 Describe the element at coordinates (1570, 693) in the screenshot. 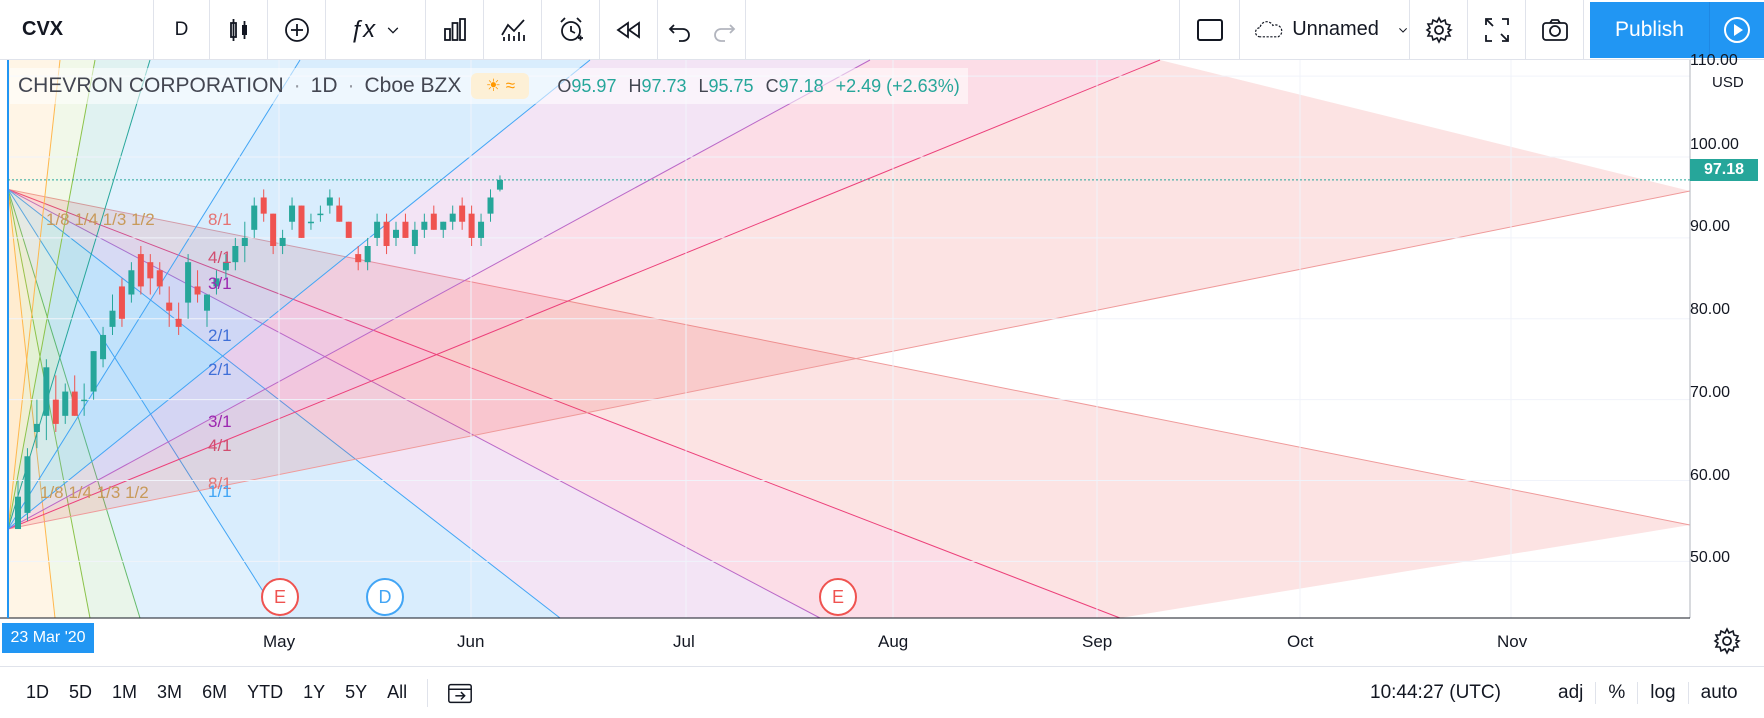

I see `adj-toggle: adj` at that location.